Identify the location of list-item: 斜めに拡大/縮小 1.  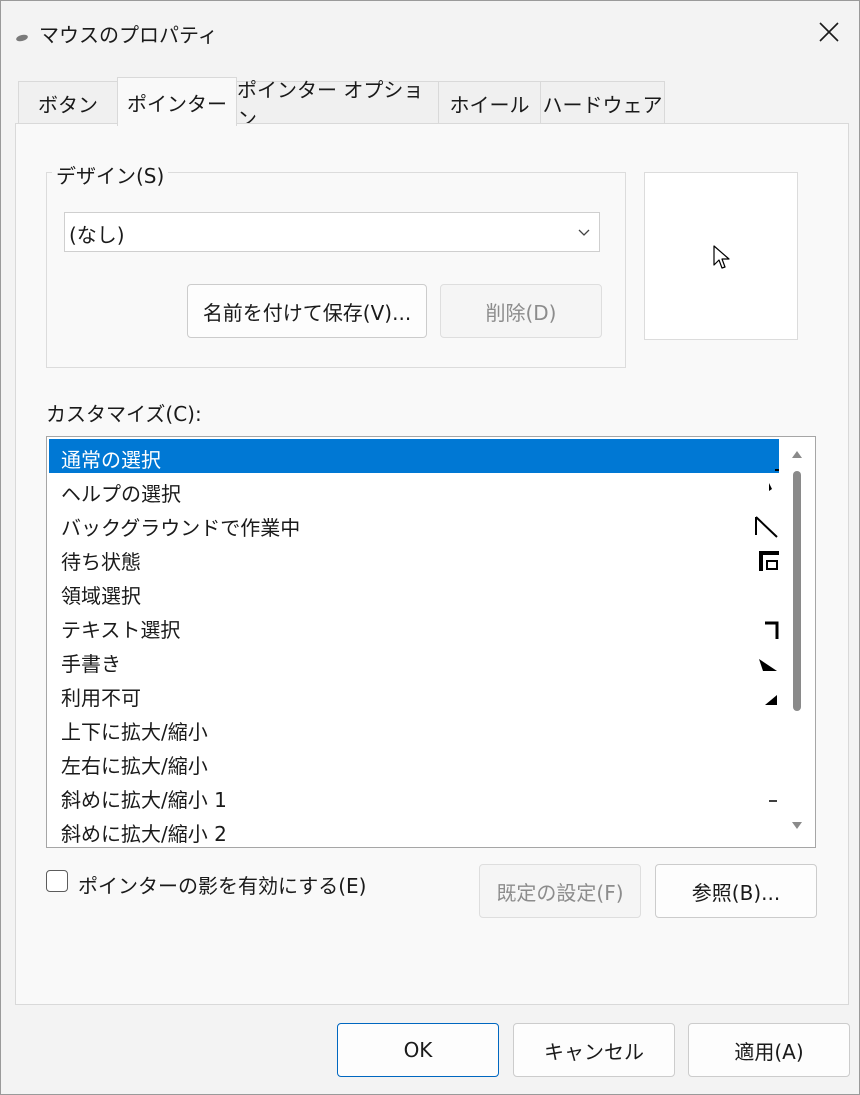
(414, 796).